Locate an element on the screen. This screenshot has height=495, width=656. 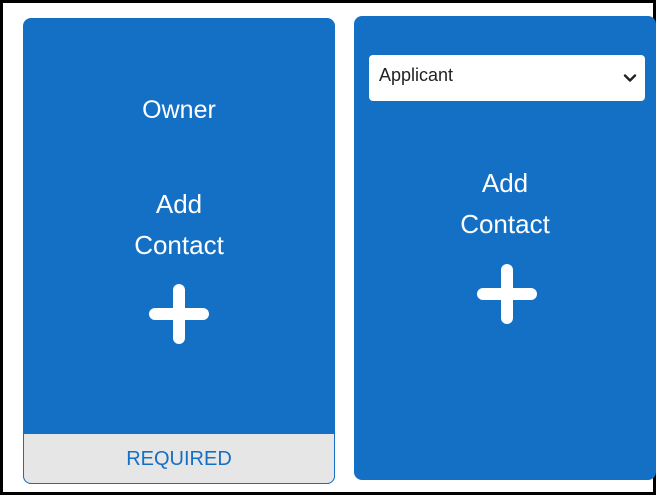
required-badge: REQUIRED is located at coordinates (179, 459).